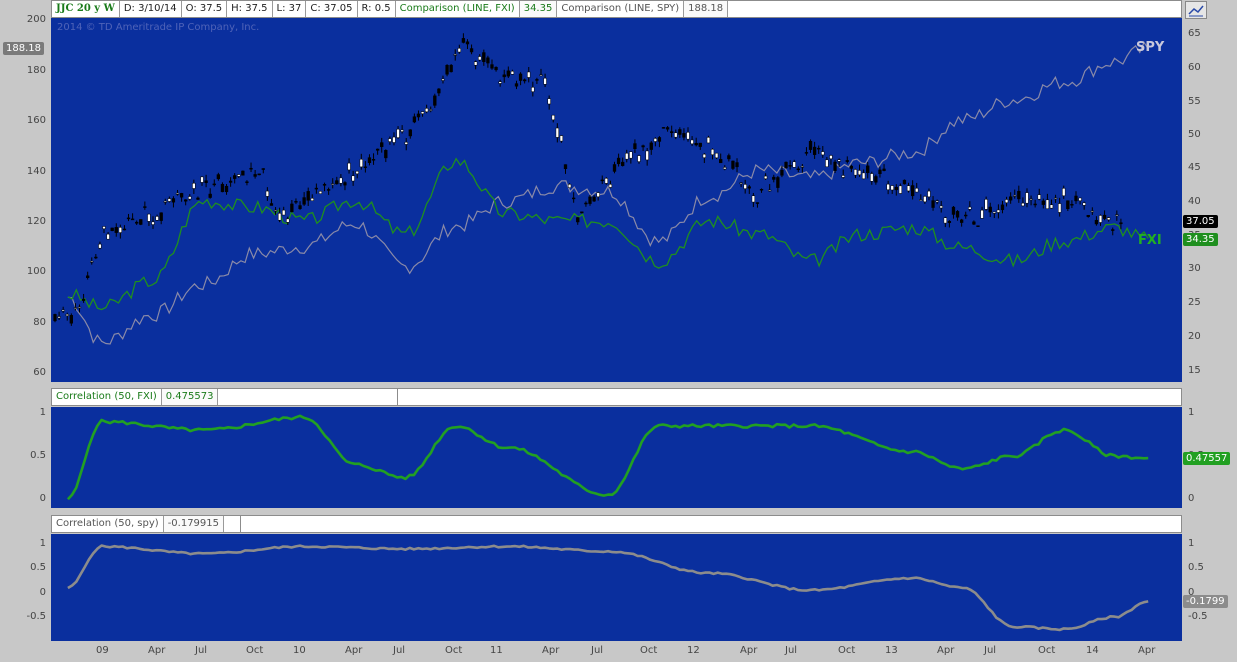  I want to click on comparison-fxi-label: Comparison (LINE, FXI), so click(458, 9).